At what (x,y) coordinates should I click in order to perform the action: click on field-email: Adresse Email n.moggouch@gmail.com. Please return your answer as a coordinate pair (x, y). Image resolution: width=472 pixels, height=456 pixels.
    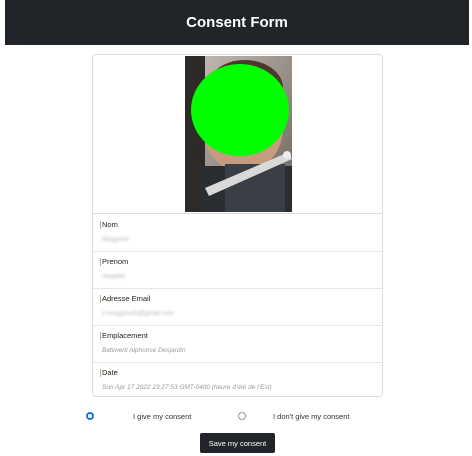
    Looking at the image, I should click on (237, 307).